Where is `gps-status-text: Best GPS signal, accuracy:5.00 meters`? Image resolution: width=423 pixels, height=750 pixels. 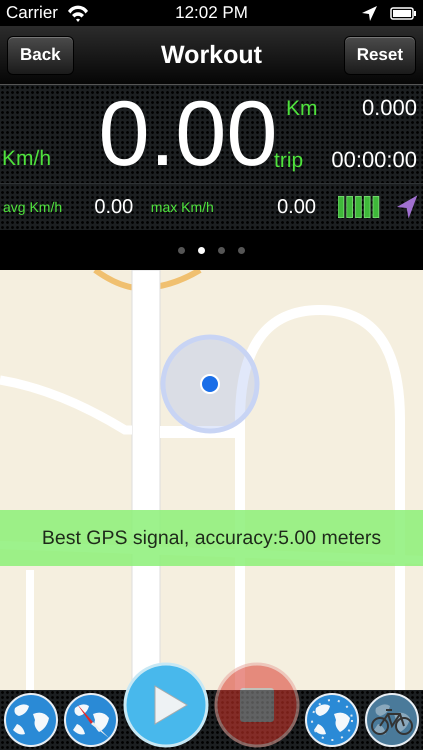 gps-status-text: Best GPS signal, accuracy:5.00 meters is located at coordinates (212, 538).